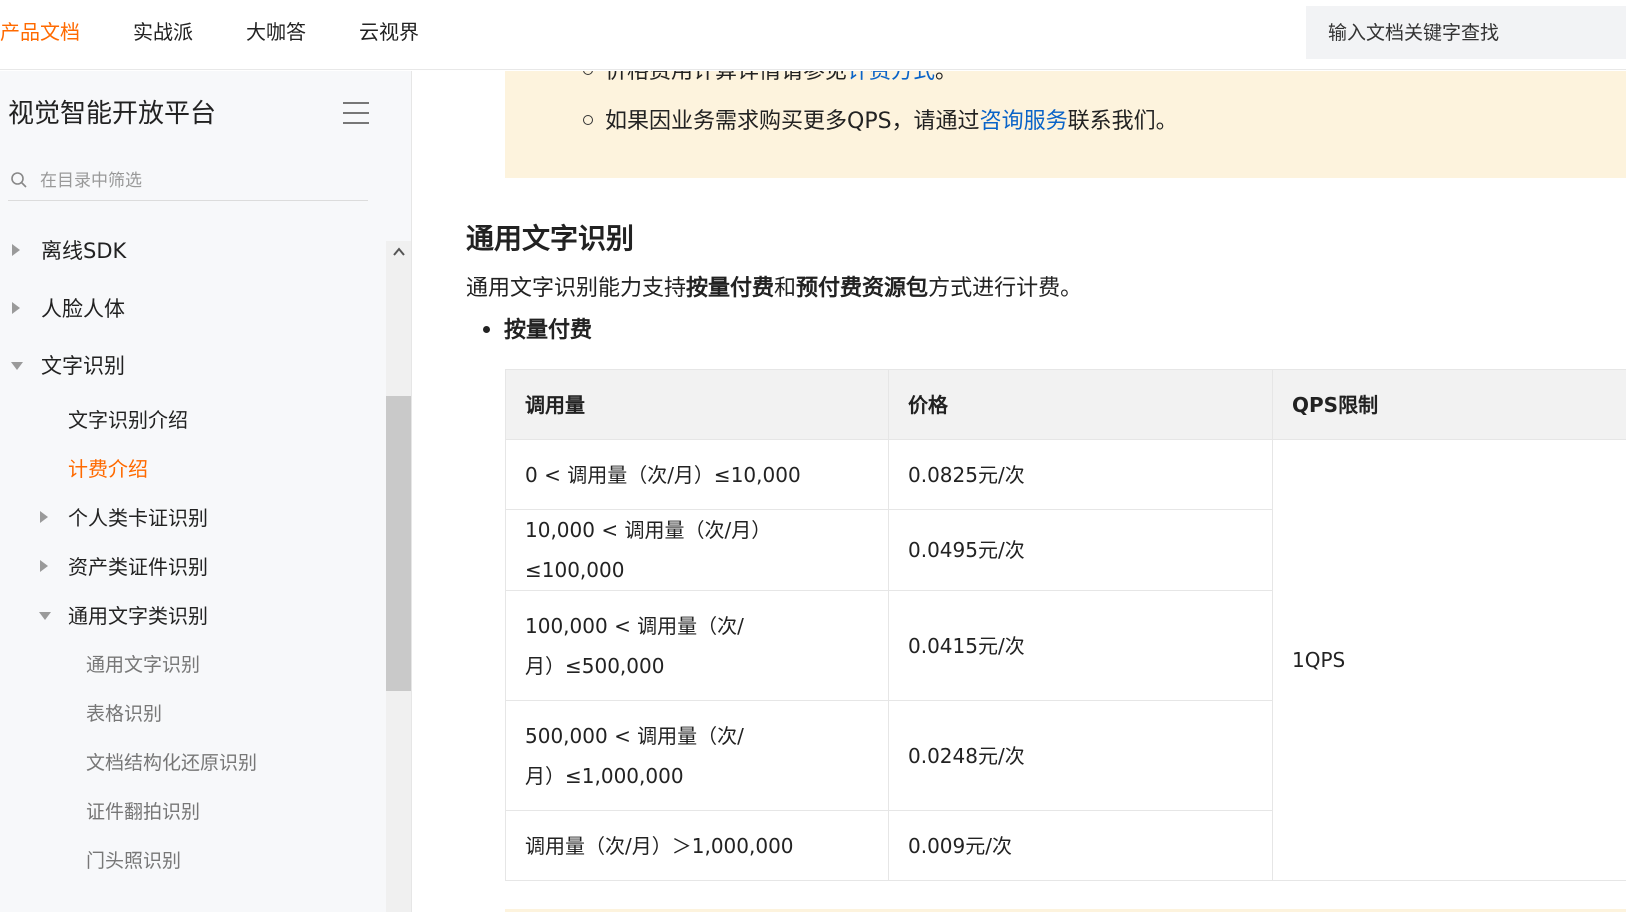  What do you see at coordinates (190, 421) in the screenshot?
I see `sidebar-item-ocr-intro: 文字识别介绍` at bounding box center [190, 421].